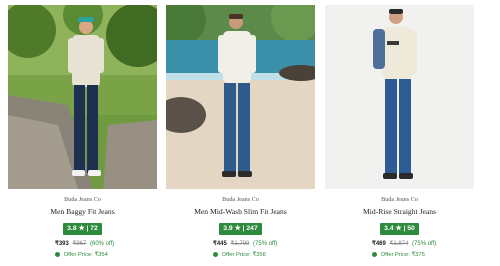 Image resolution: width=500 pixels, height=266 pixels. I want to click on review-count: 72, so click(94, 228).